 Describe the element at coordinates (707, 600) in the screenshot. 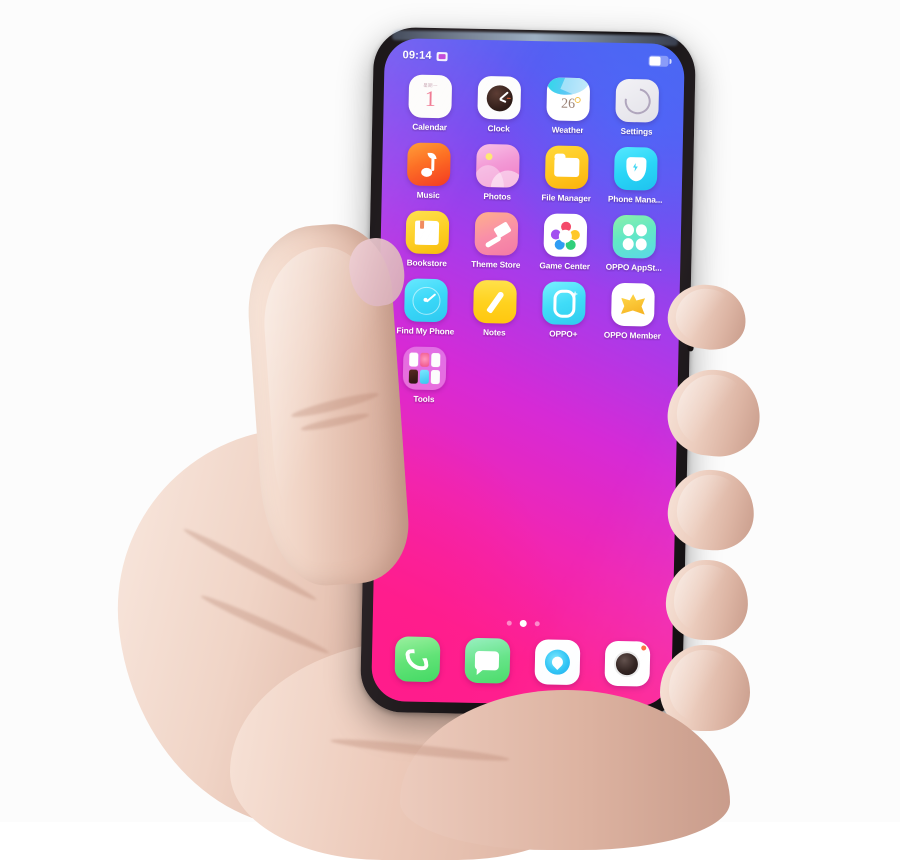

I see `little-finger` at that location.